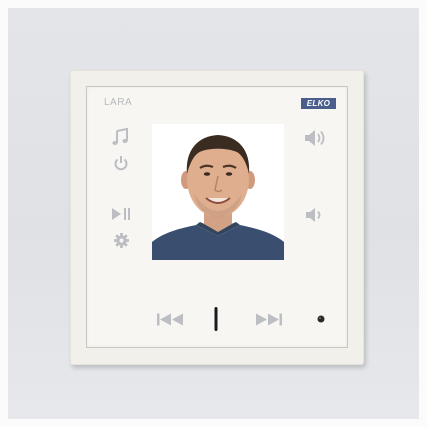  Describe the element at coordinates (118, 102) in the screenshot. I see `model-label: LARA` at that location.